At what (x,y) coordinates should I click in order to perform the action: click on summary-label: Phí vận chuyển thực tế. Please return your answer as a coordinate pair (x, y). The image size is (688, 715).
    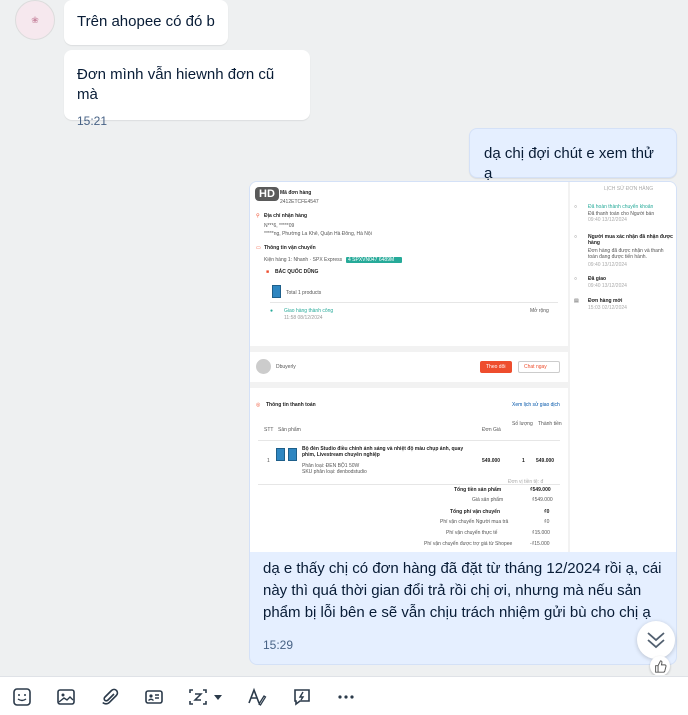
    Looking at the image, I should click on (472, 533).